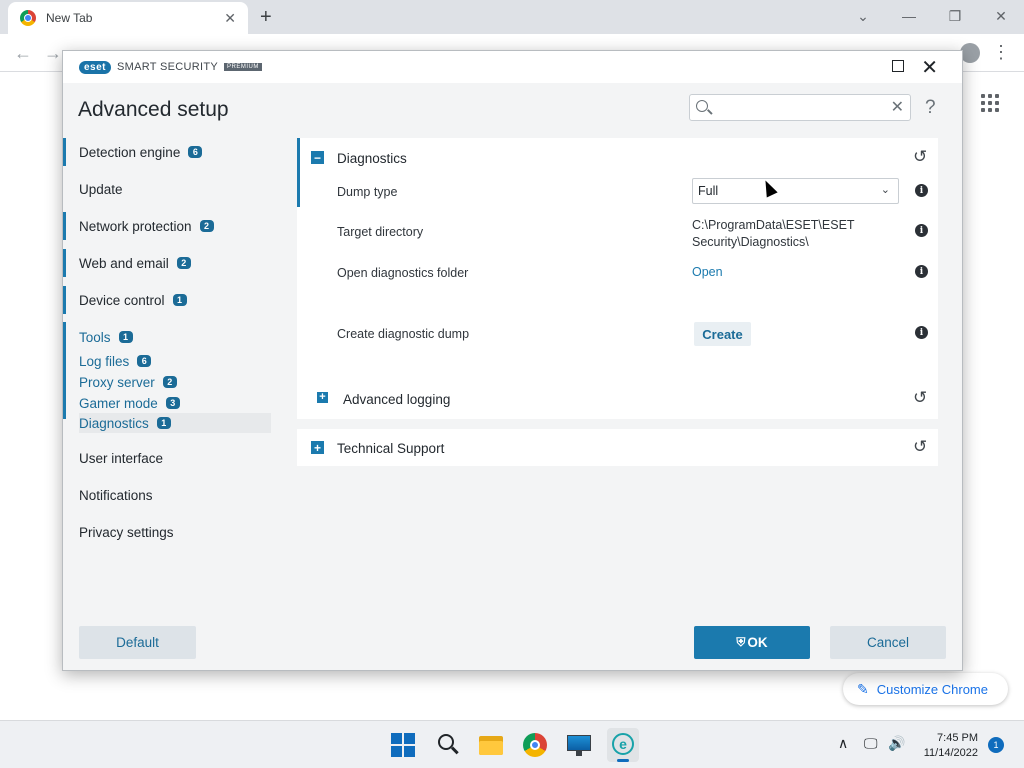  I want to click on technical-support-panel: + Technical Support ↺, so click(617, 447).